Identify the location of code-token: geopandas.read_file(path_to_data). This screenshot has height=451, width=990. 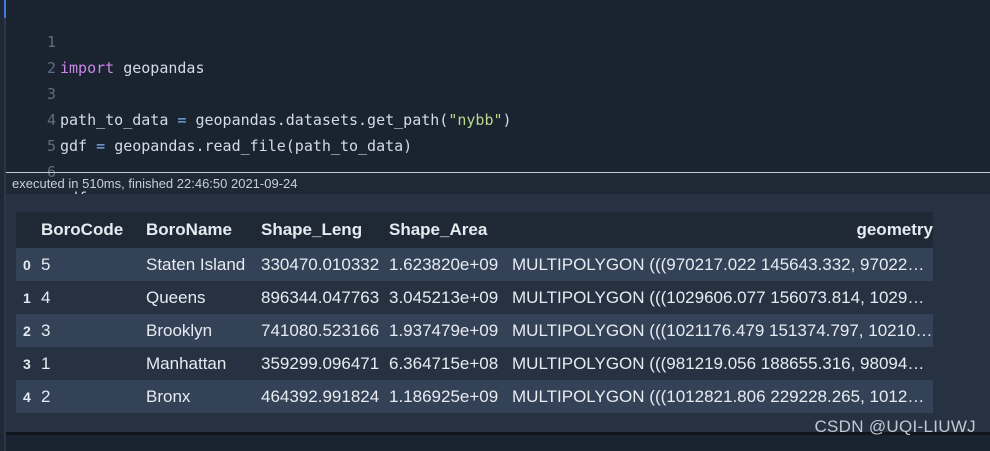
(263, 146).